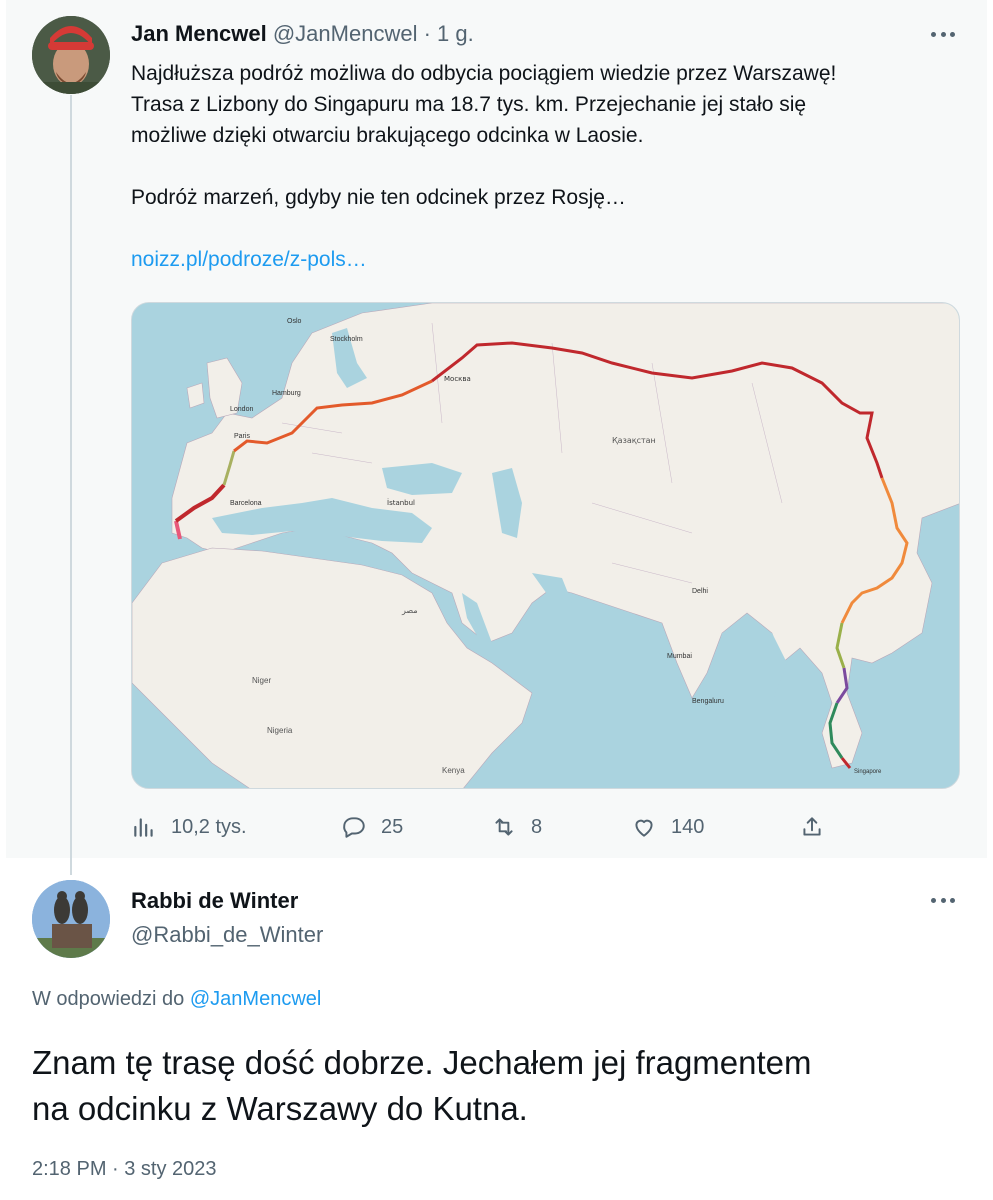 The image size is (993, 1200). I want to click on avatar-rabbi-de-winter, so click(71, 919).